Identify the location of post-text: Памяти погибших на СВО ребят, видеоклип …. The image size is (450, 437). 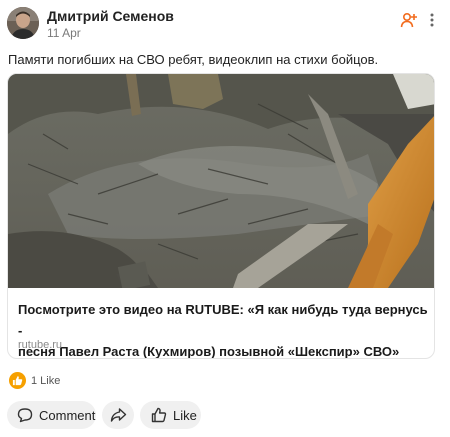
(193, 59).